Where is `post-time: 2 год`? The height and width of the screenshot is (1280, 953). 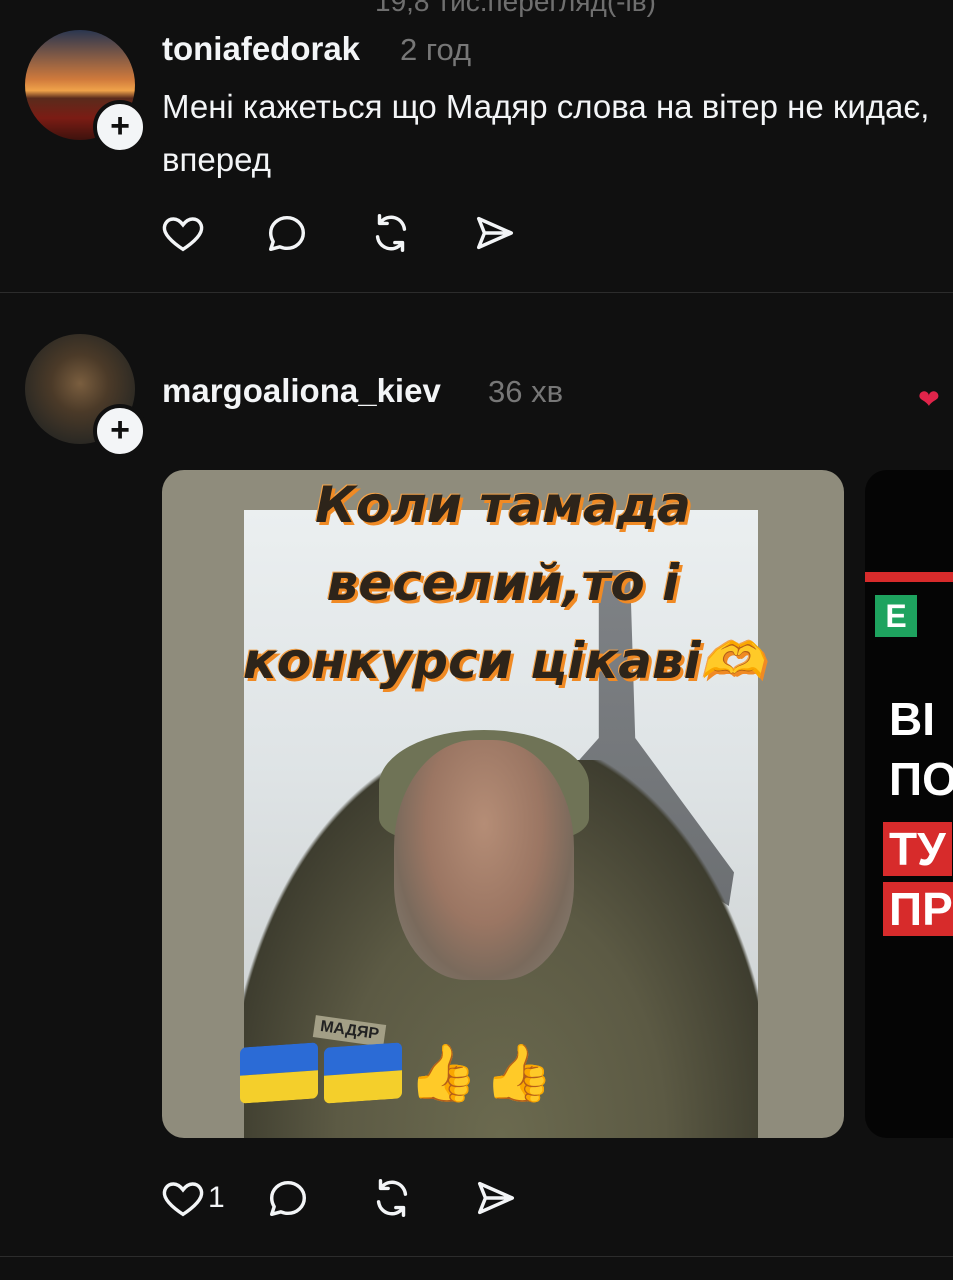 post-time: 2 год is located at coordinates (436, 49).